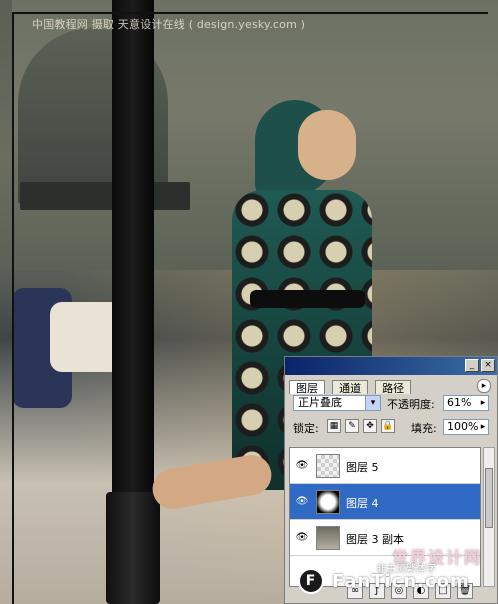 The height and width of the screenshot is (604, 498). Describe the element at coordinates (385, 466) in the screenshot. I see `layer-row: 👁 图层 5` at that location.